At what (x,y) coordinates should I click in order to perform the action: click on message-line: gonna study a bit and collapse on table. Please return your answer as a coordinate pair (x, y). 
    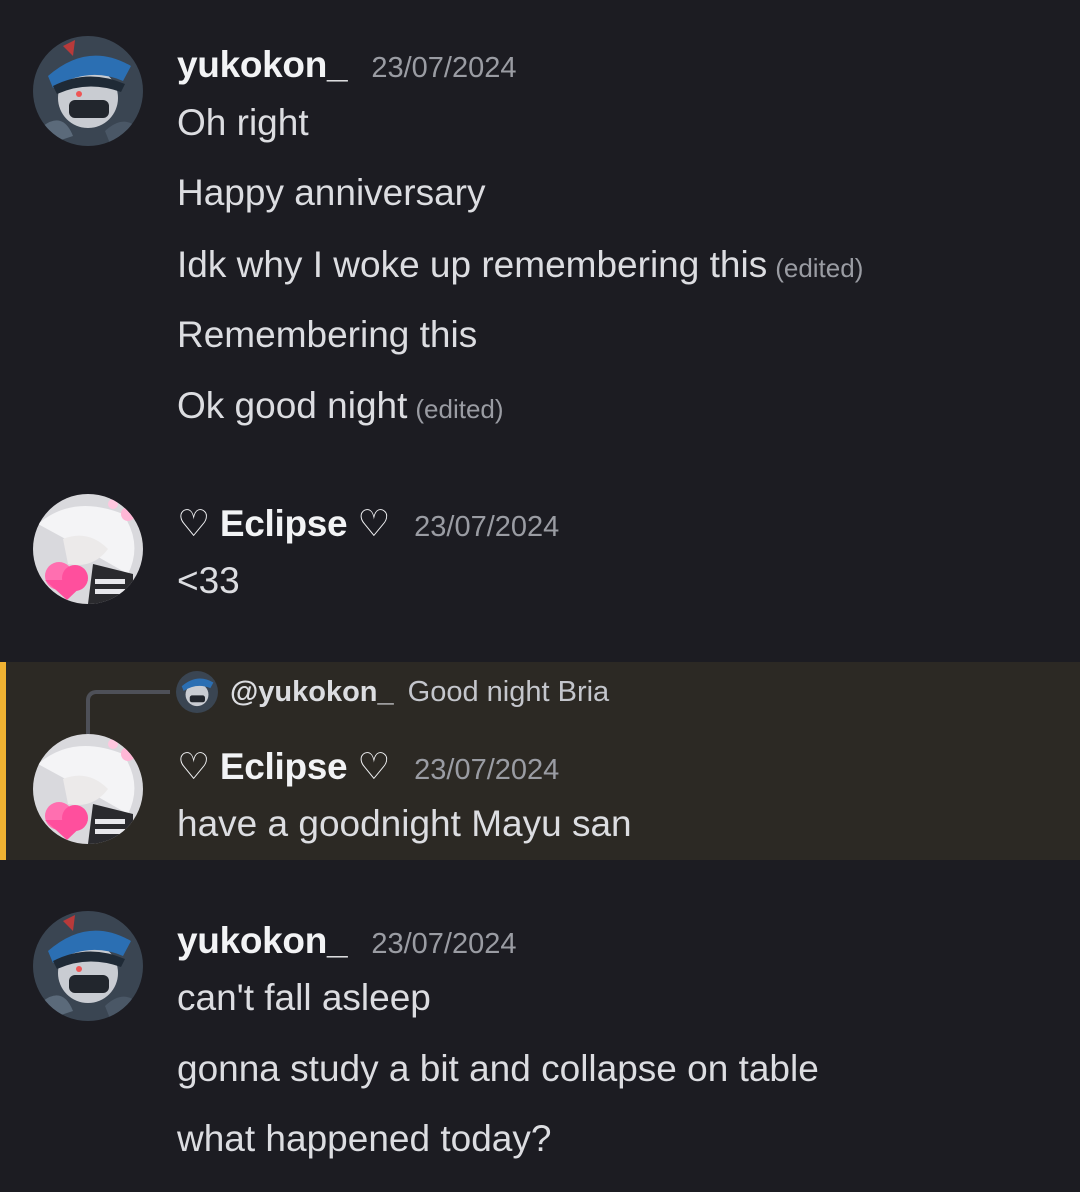
    Looking at the image, I should click on (498, 1068).